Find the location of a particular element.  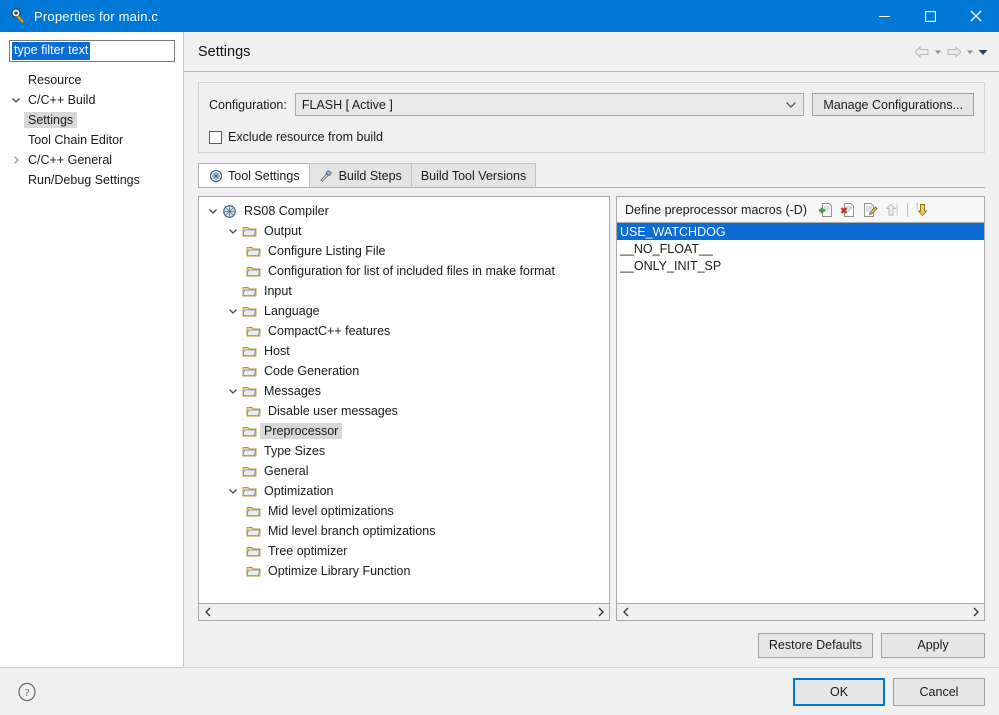

page-title: Settings is located at coordinates (224, 51).